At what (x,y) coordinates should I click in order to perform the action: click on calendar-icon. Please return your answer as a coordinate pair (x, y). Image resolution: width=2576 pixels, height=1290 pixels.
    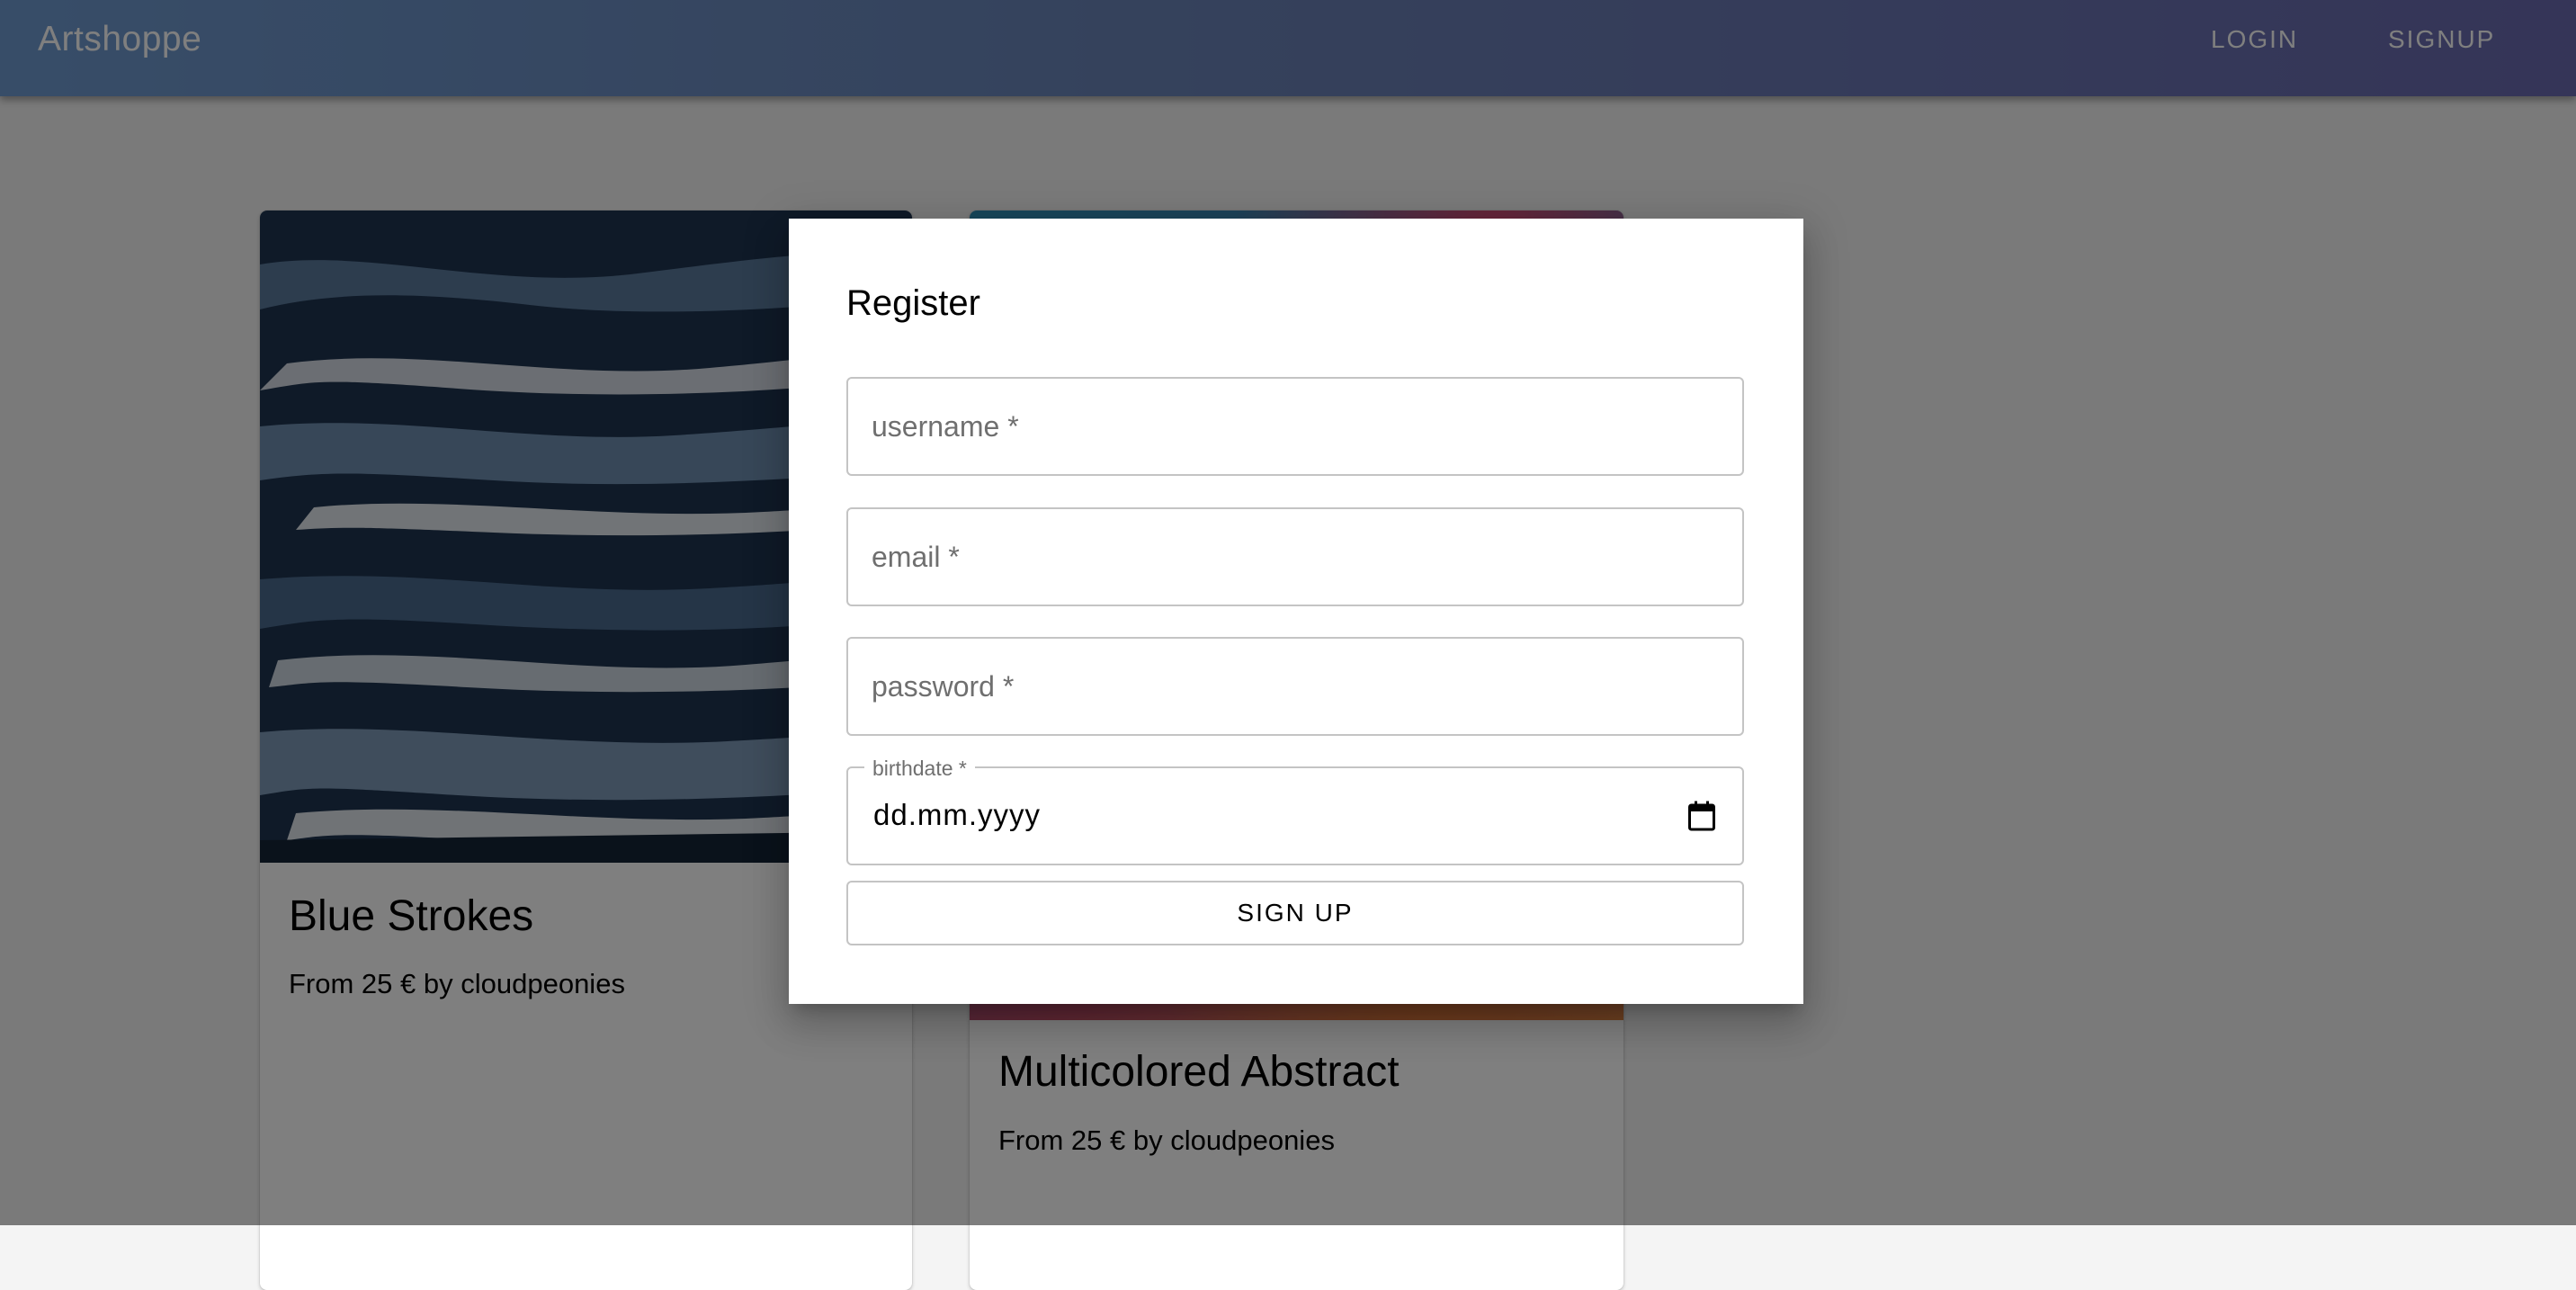
    Looking at the image, I should click on (1701, 816).